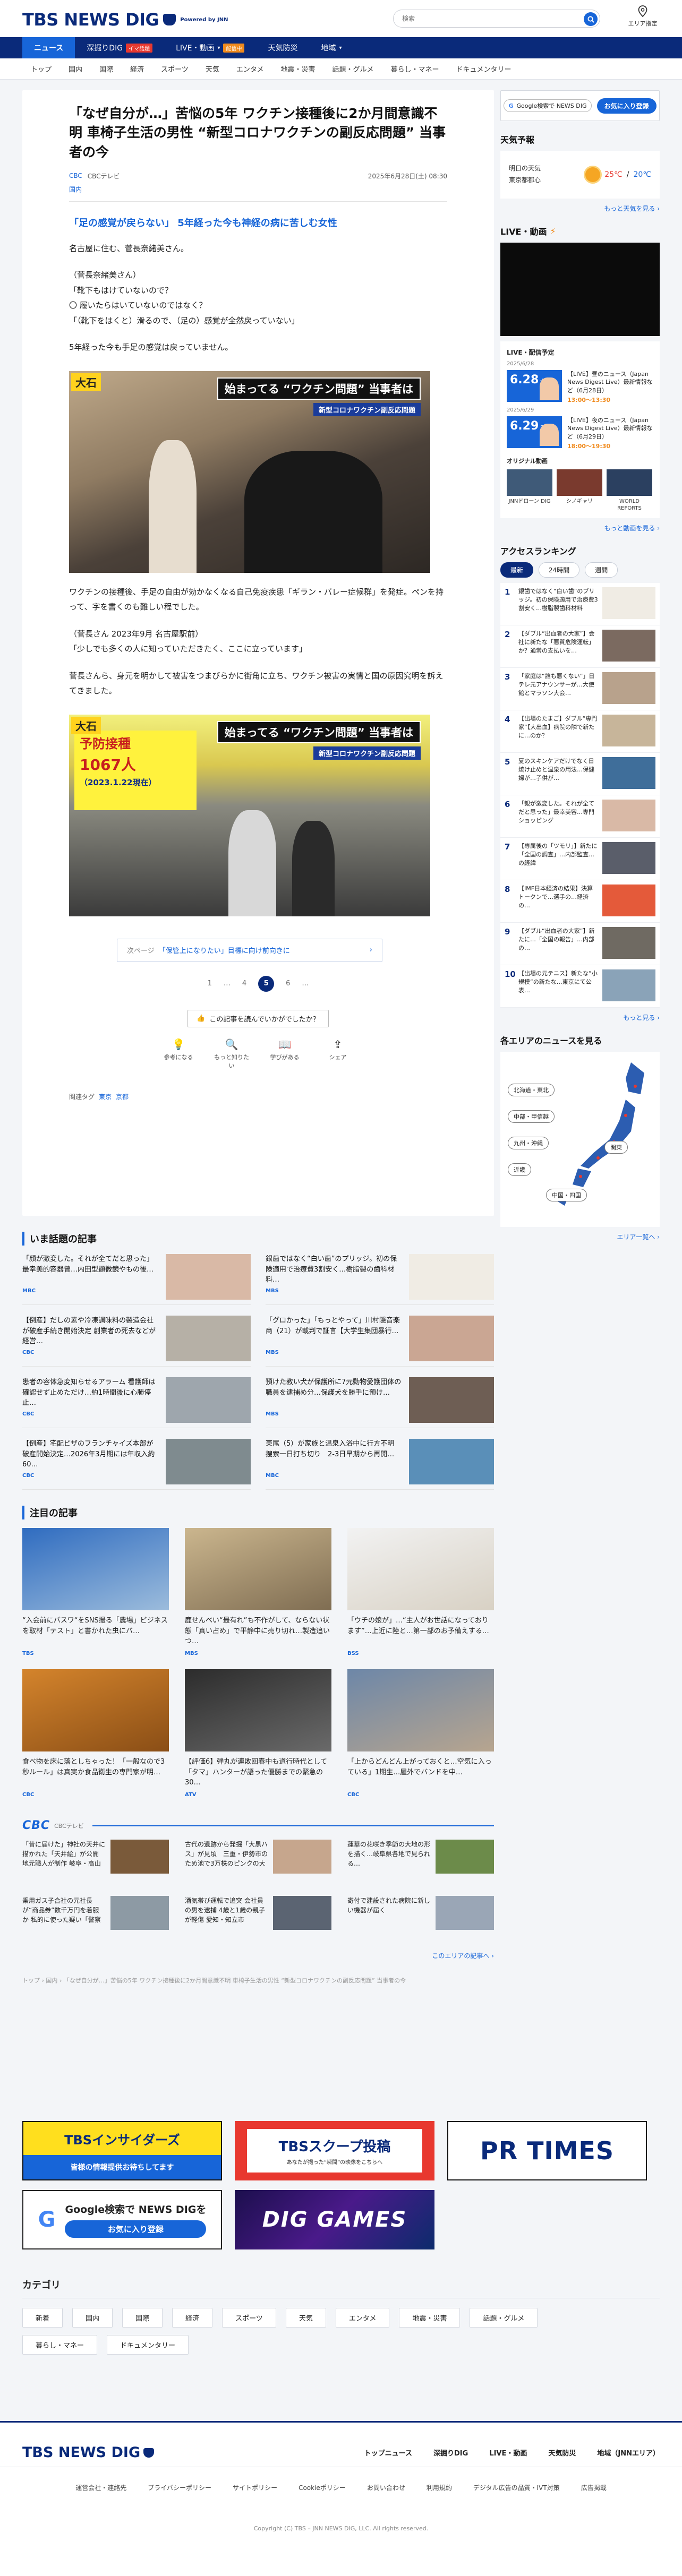  Describe the element at coordinates (232, 1054) in the screenshot. I see `feedback-more-button: 🔍 もっと知りたい` at that location.